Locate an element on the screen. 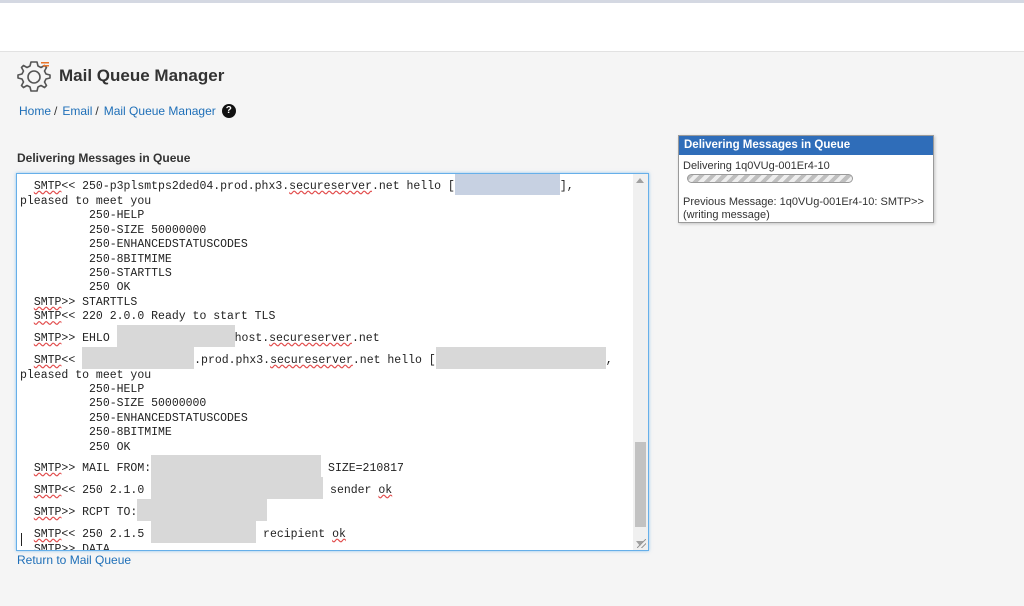 The width and height of the screenshot is (1024, 606). return-to-mail-queue-link: Return to Mail Queue is located at coordinates (74, 560).